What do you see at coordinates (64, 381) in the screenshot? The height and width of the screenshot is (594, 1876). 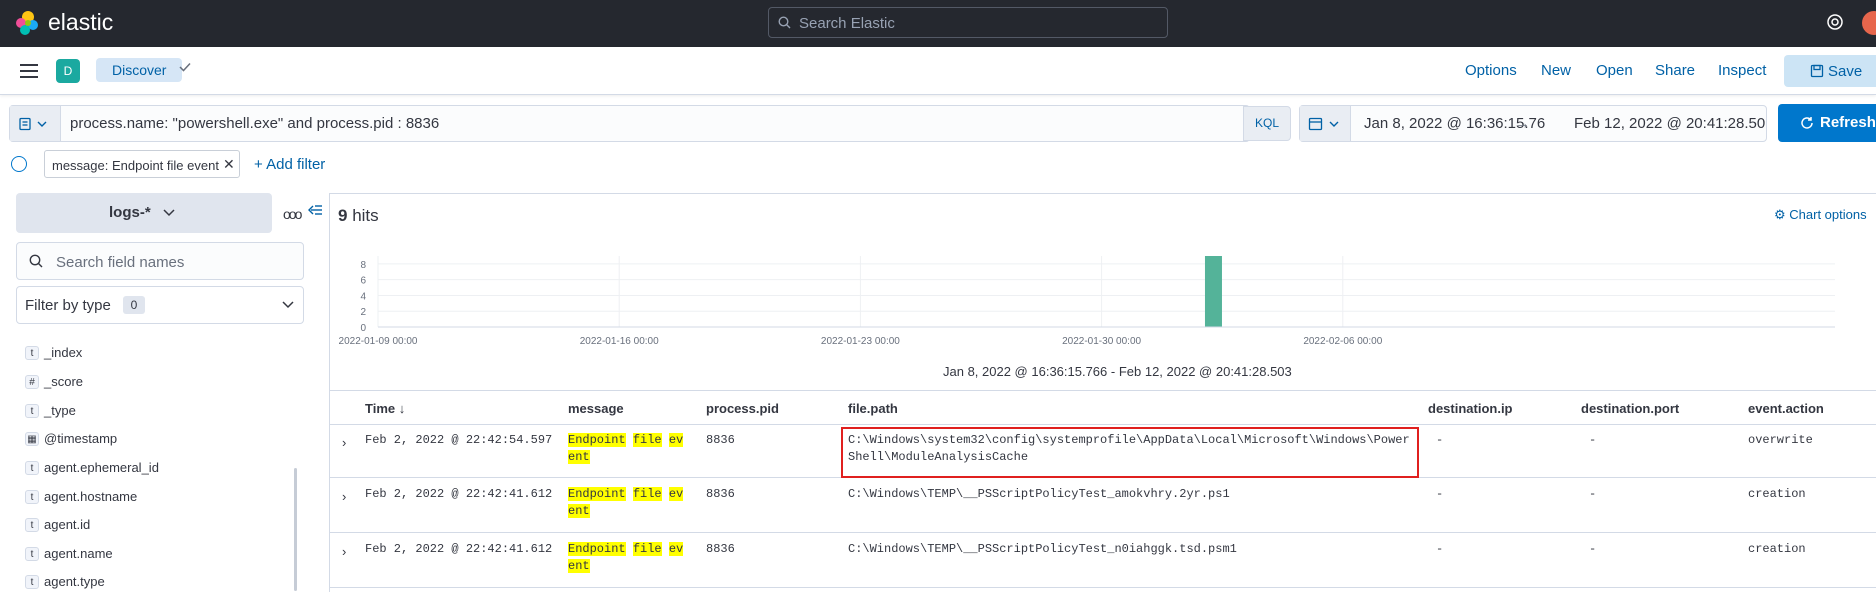 I see `field-name: _score` at bounding box center [64, 381].